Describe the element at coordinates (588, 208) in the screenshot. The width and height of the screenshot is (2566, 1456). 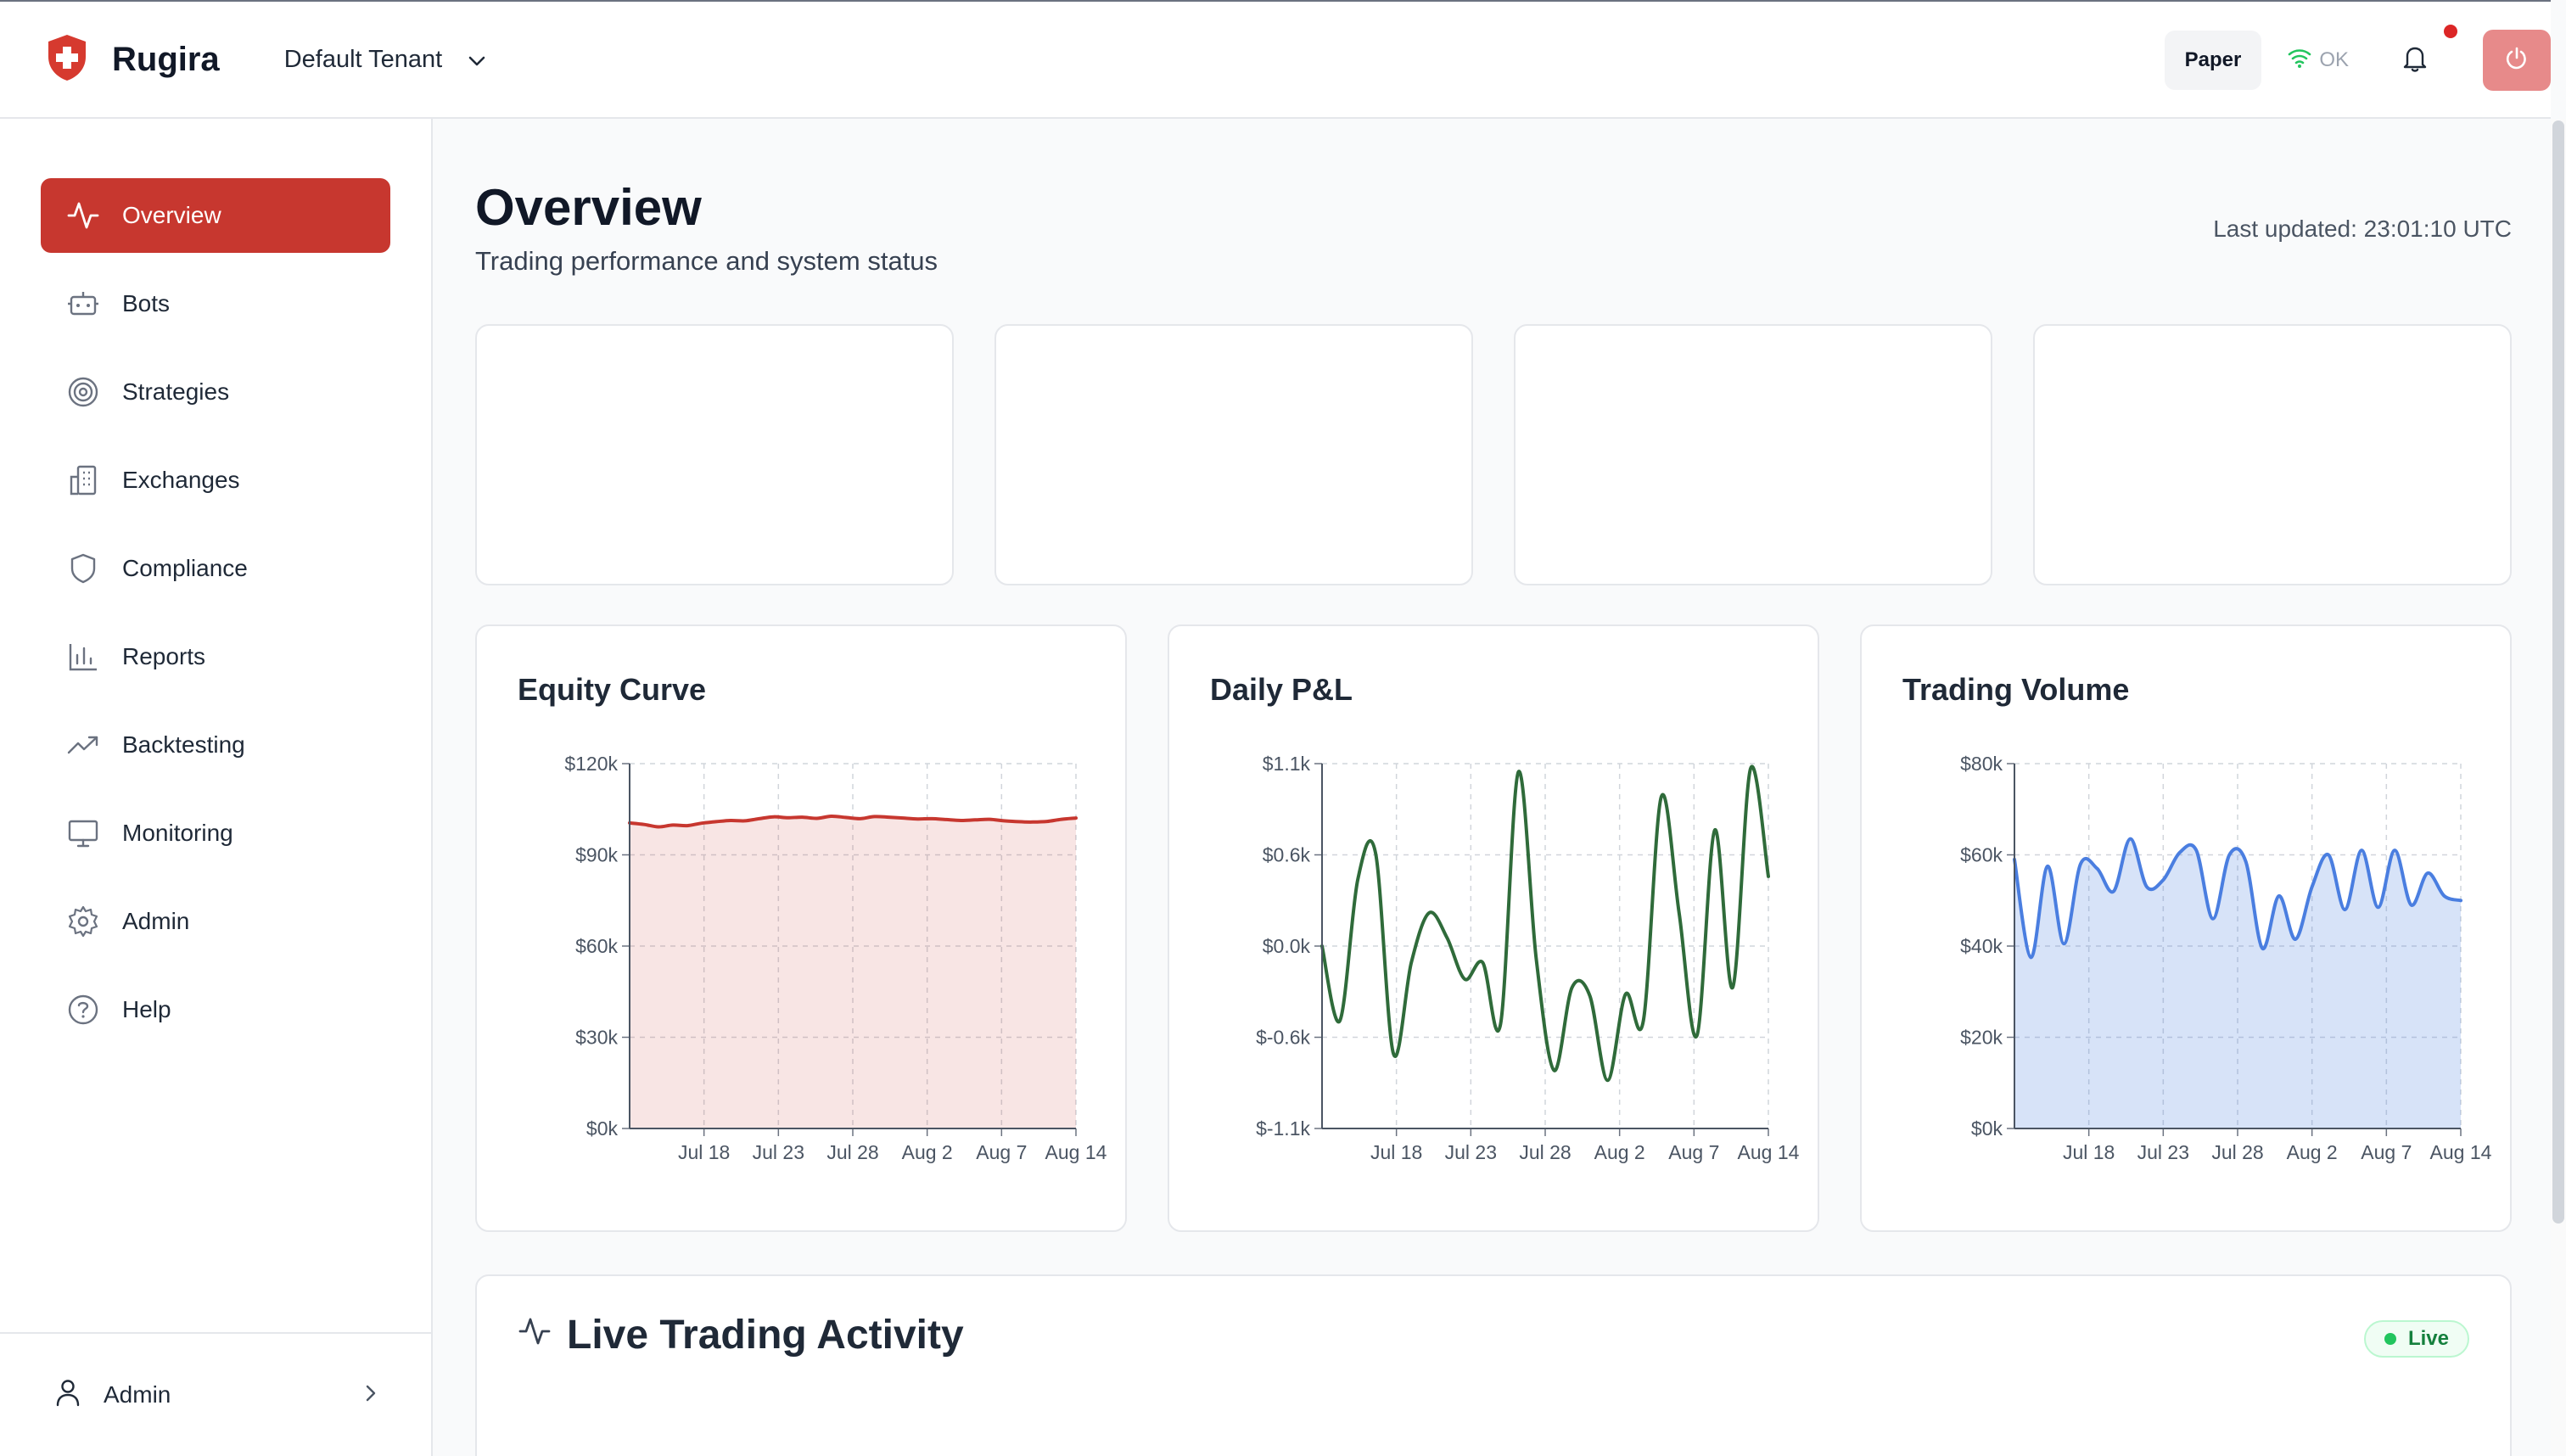
I see `page-title: Overview` at that location.